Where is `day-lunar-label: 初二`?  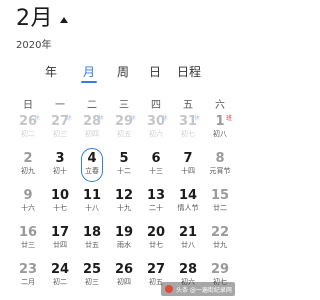 day-lunar-label: 初二 is located at coordinates (28, 134).